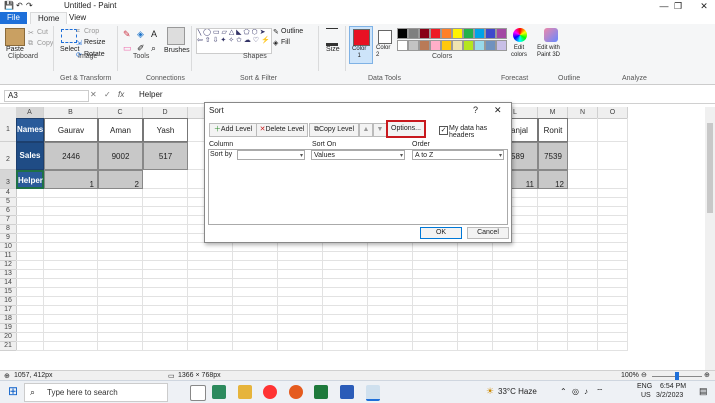  Describe the element at coordinates (551, 35) in the screenshot. I see `paint3d-icon` at that location.